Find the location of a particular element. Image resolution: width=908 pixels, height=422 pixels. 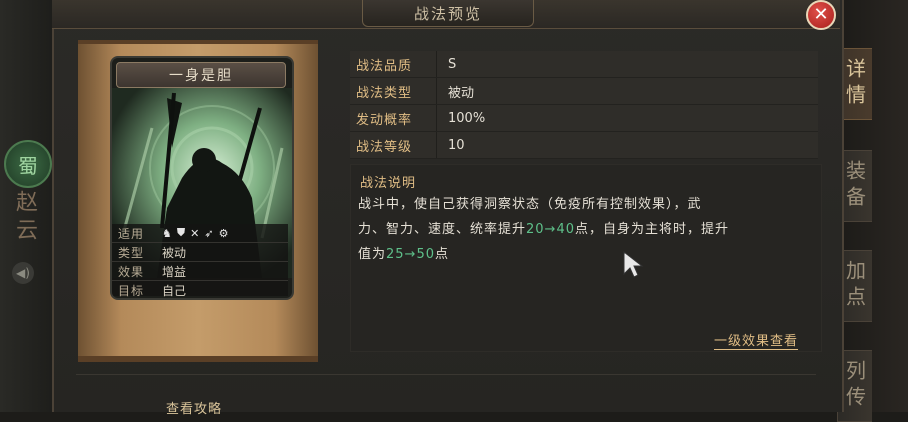

shield-icon: ⛊ is located at coordinates (181, 232).